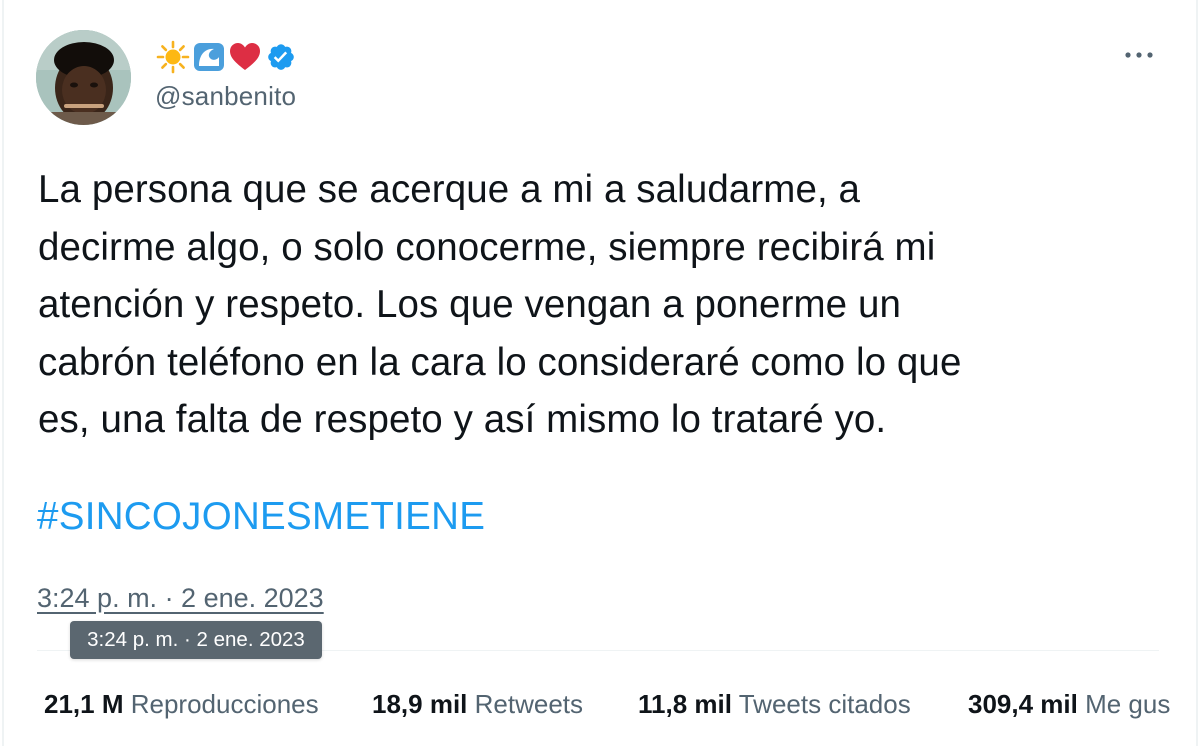  What do you see at coordinates (824, 704) in the screenshot?
I see `stat-label: Tweets citados` at bounding box center [824, 704].